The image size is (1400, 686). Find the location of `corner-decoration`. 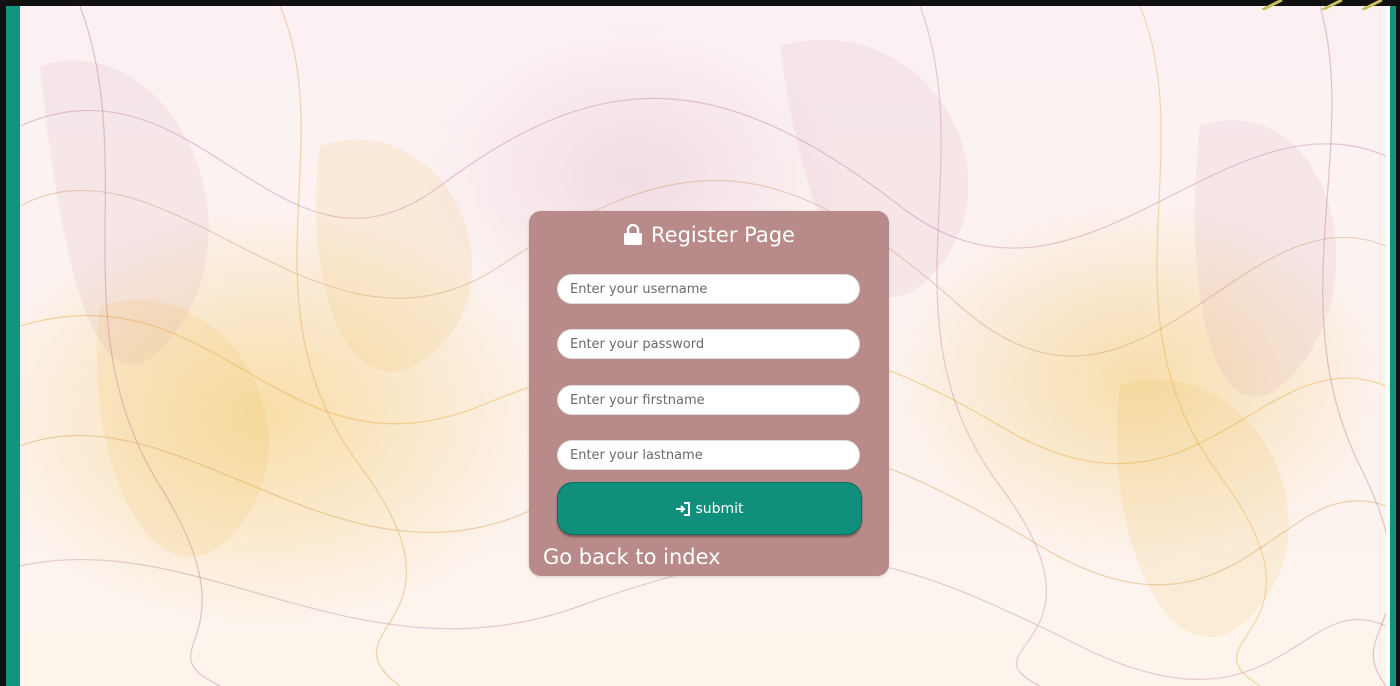

corner-decoration is located at coordinates (1322, 5).